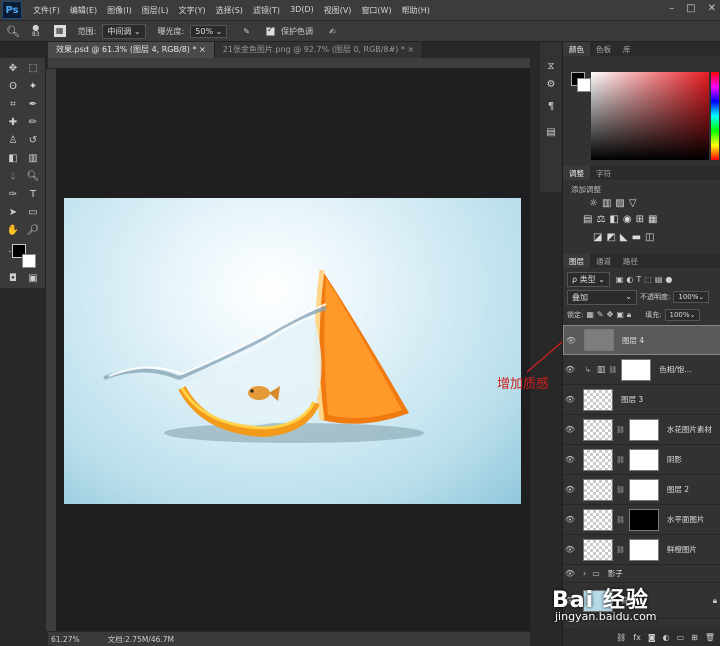 This screenshot has height=646, width=720. I want to click on menu-item: 图层(L), so click(155, 10).